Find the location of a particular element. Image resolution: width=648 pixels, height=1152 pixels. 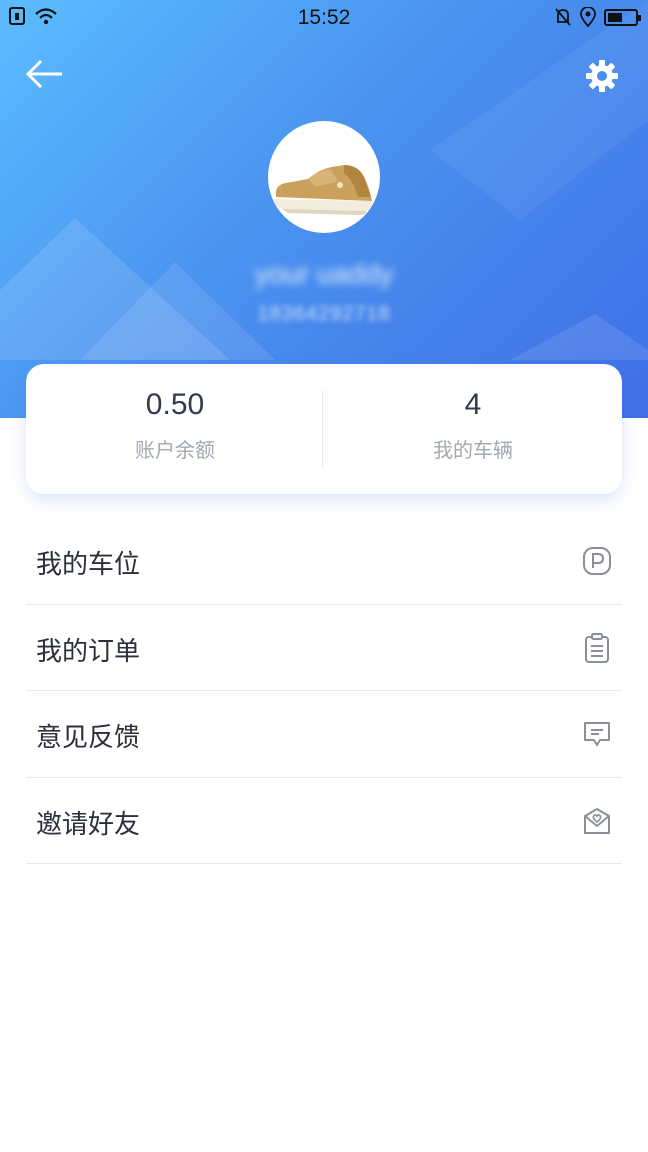

username: your uaddy is located at coordinates (324, 273).